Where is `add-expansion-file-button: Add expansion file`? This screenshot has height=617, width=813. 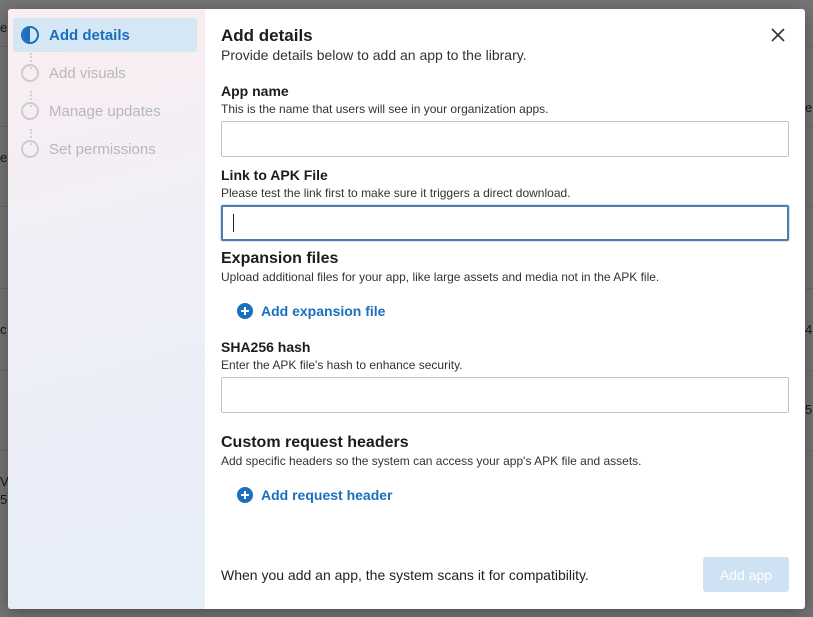
add-expansion-file-button: Add expansion file is located at coordinates (311, 311).